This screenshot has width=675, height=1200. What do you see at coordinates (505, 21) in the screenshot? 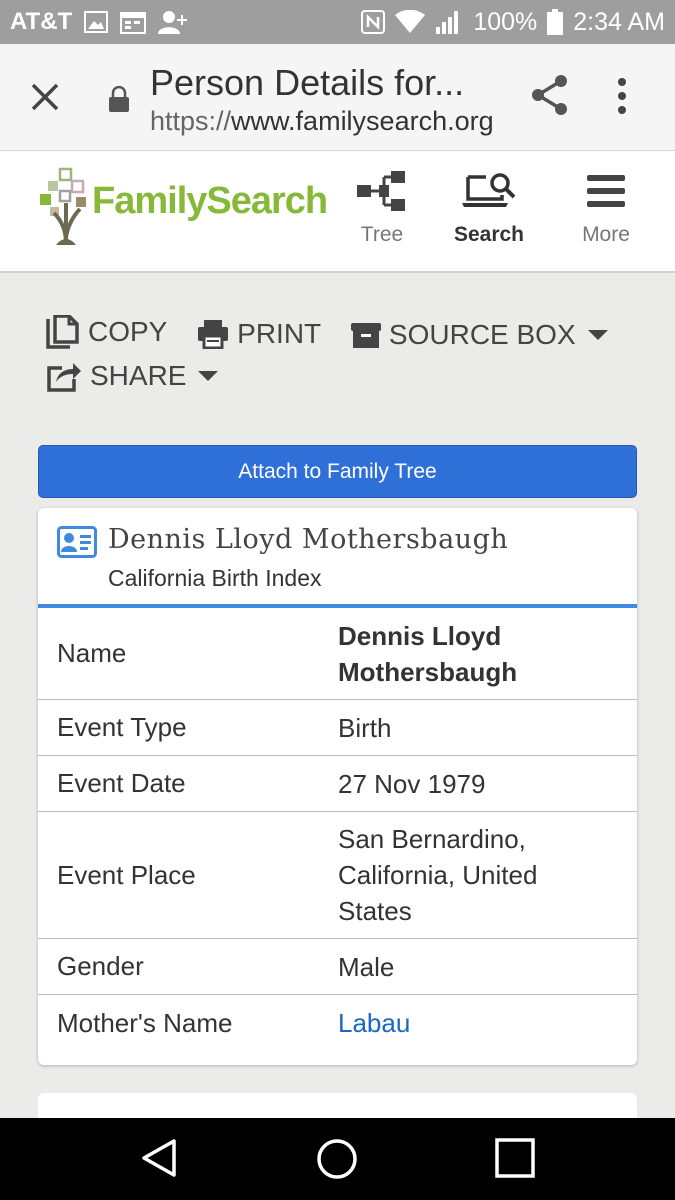
I see `battery-percent: 100%` at bounding box center [505, 21].